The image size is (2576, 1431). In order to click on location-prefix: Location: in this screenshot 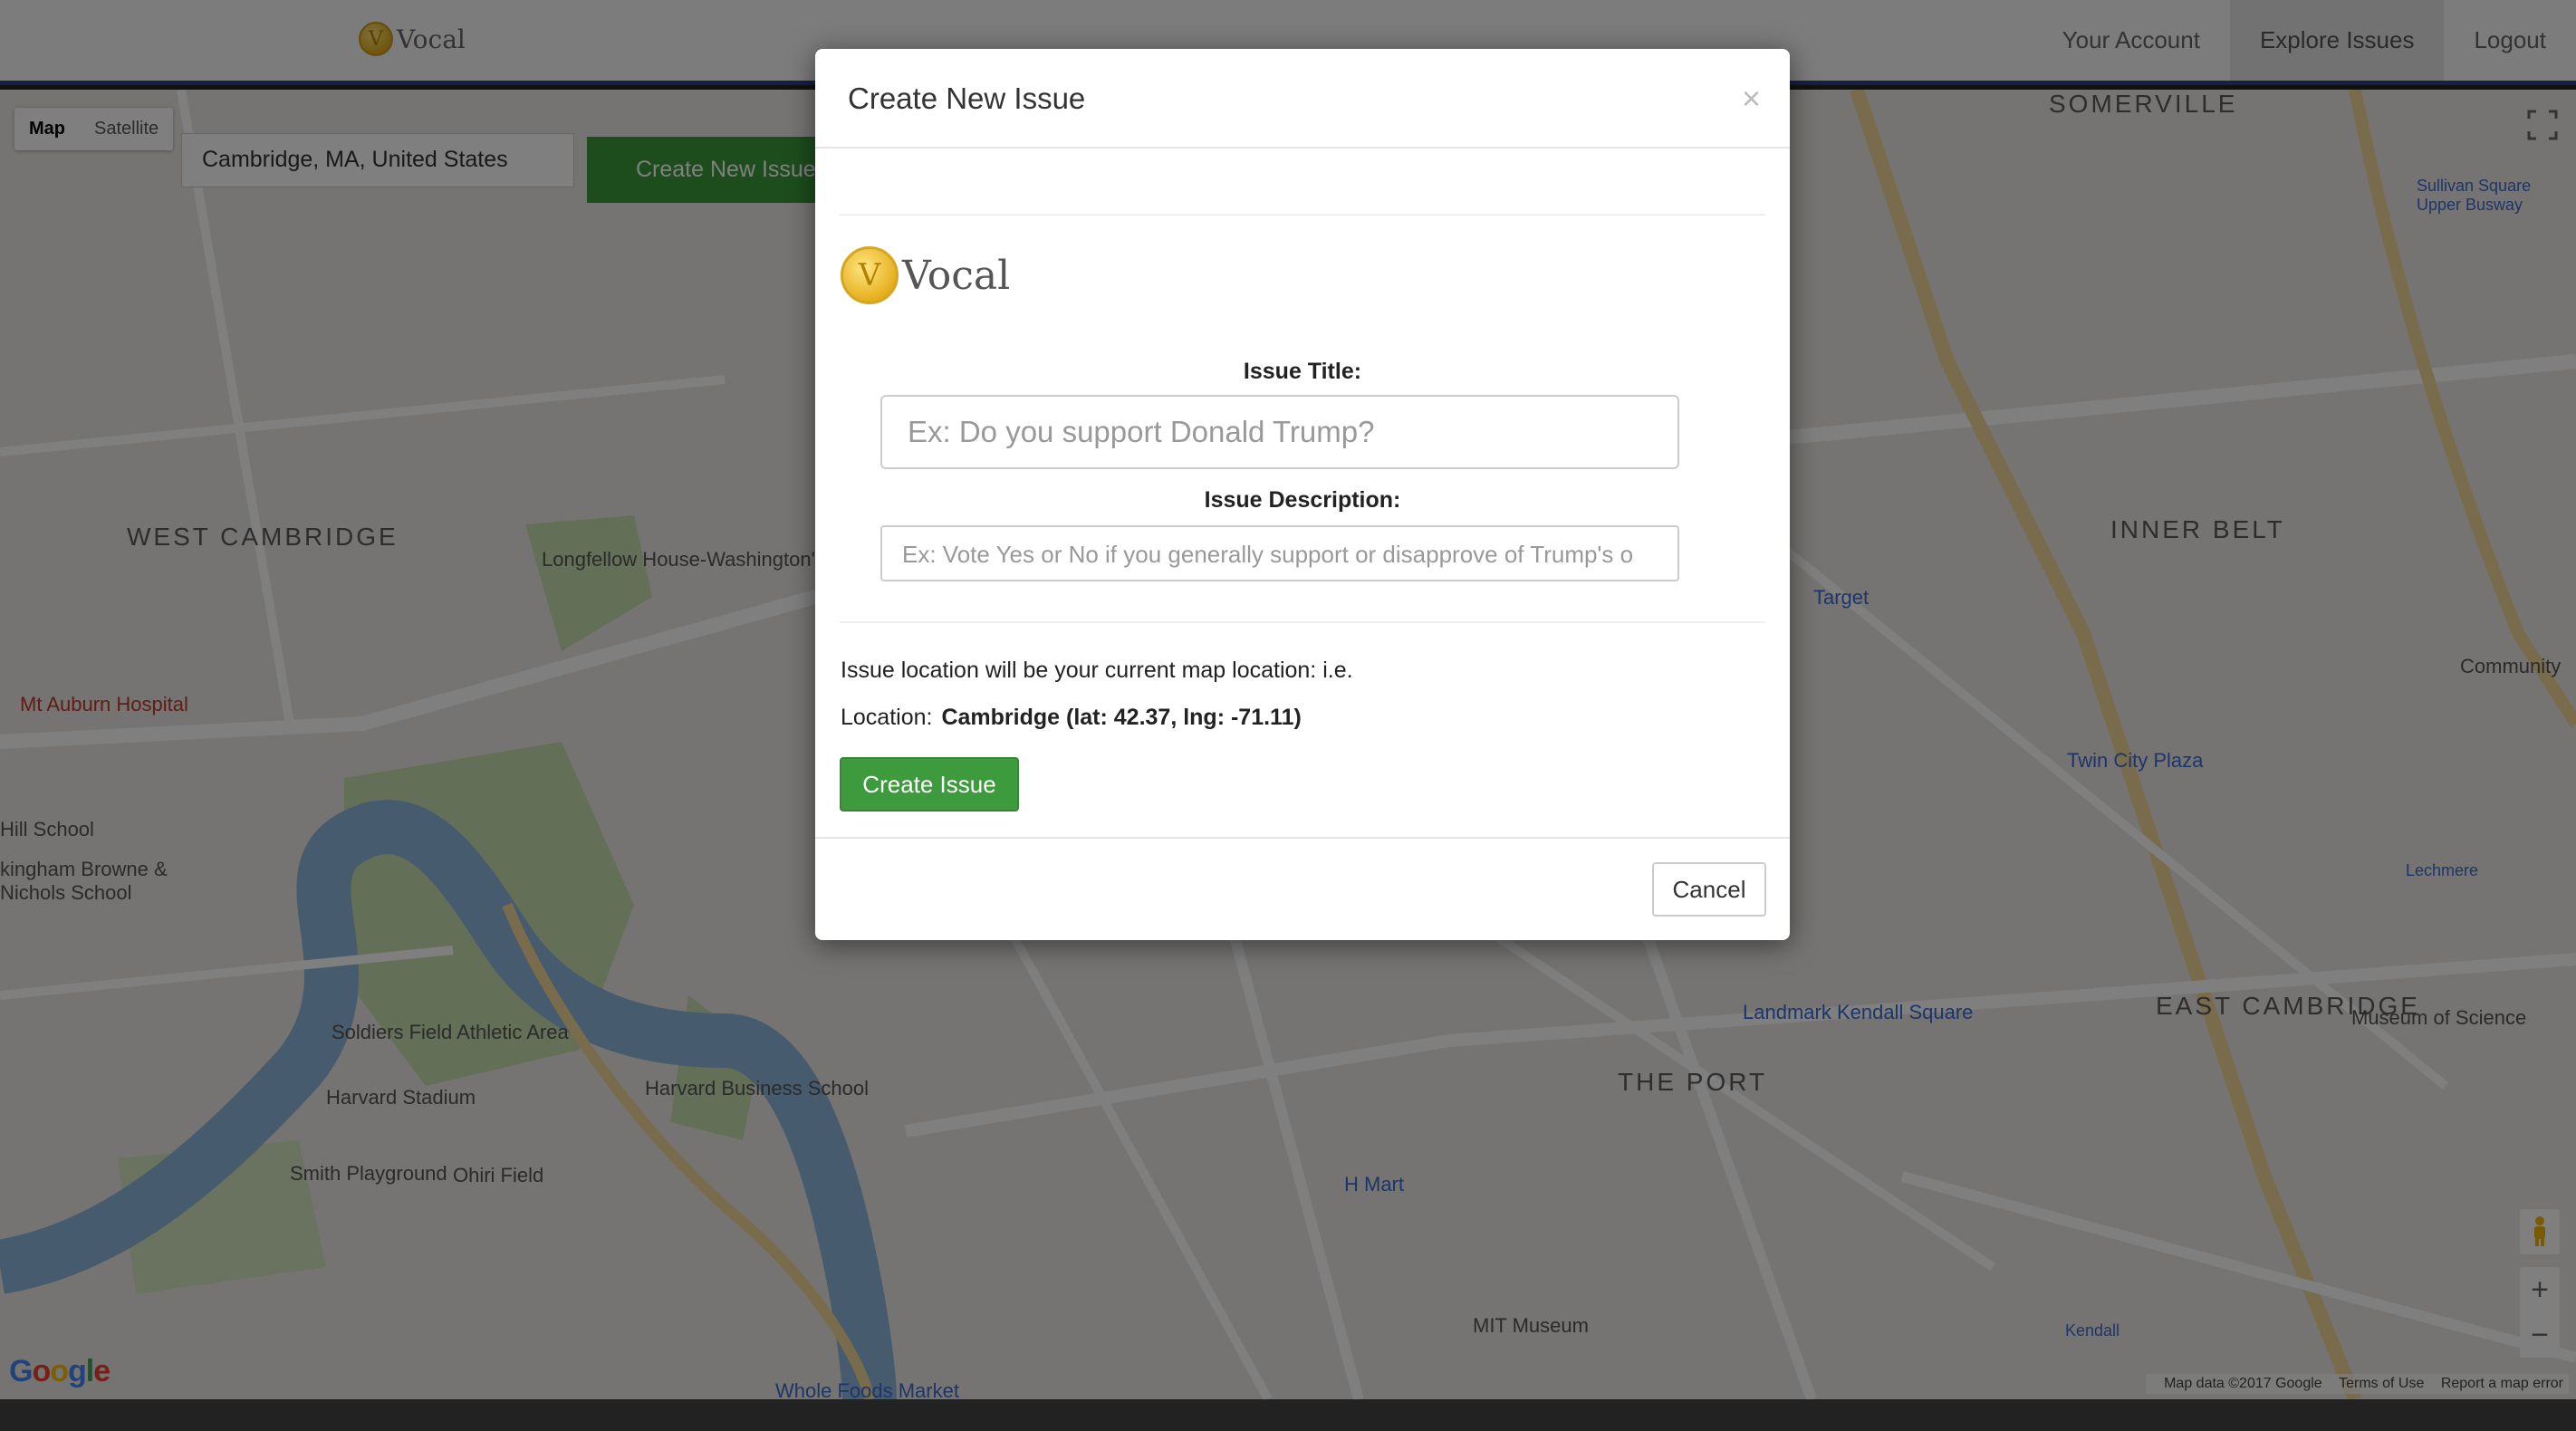, I will do `click(887, 718)`.